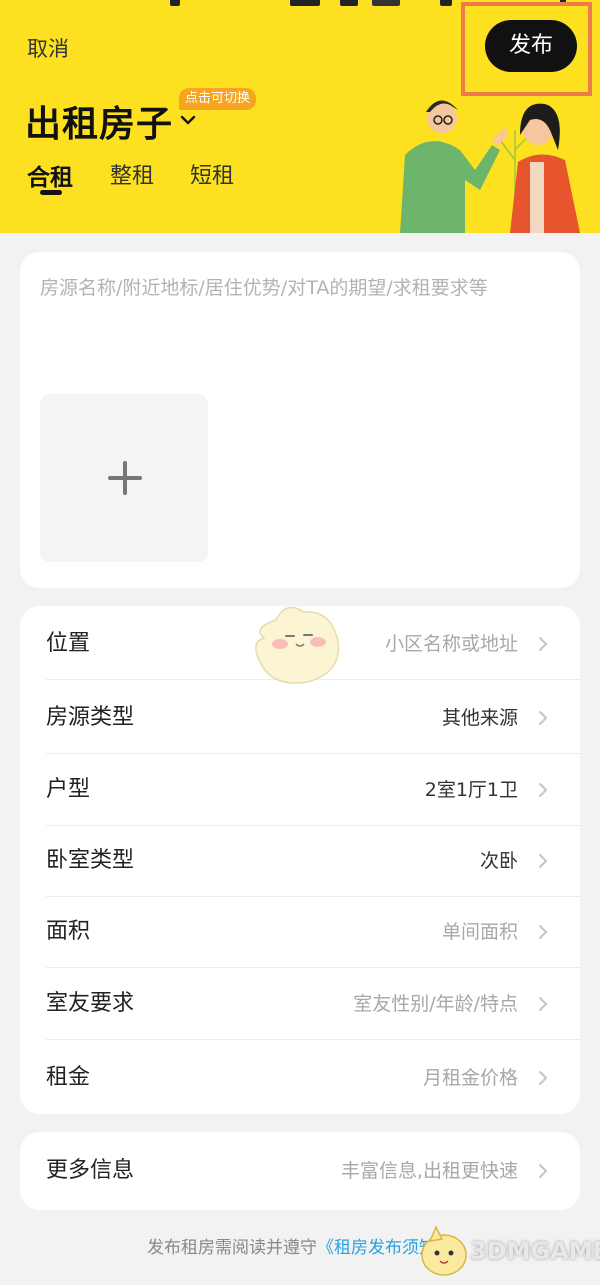  What do you see at coordinates (124, 478) in the screenshot?
I see `add-photo-button` at bounding box center [124, 478].